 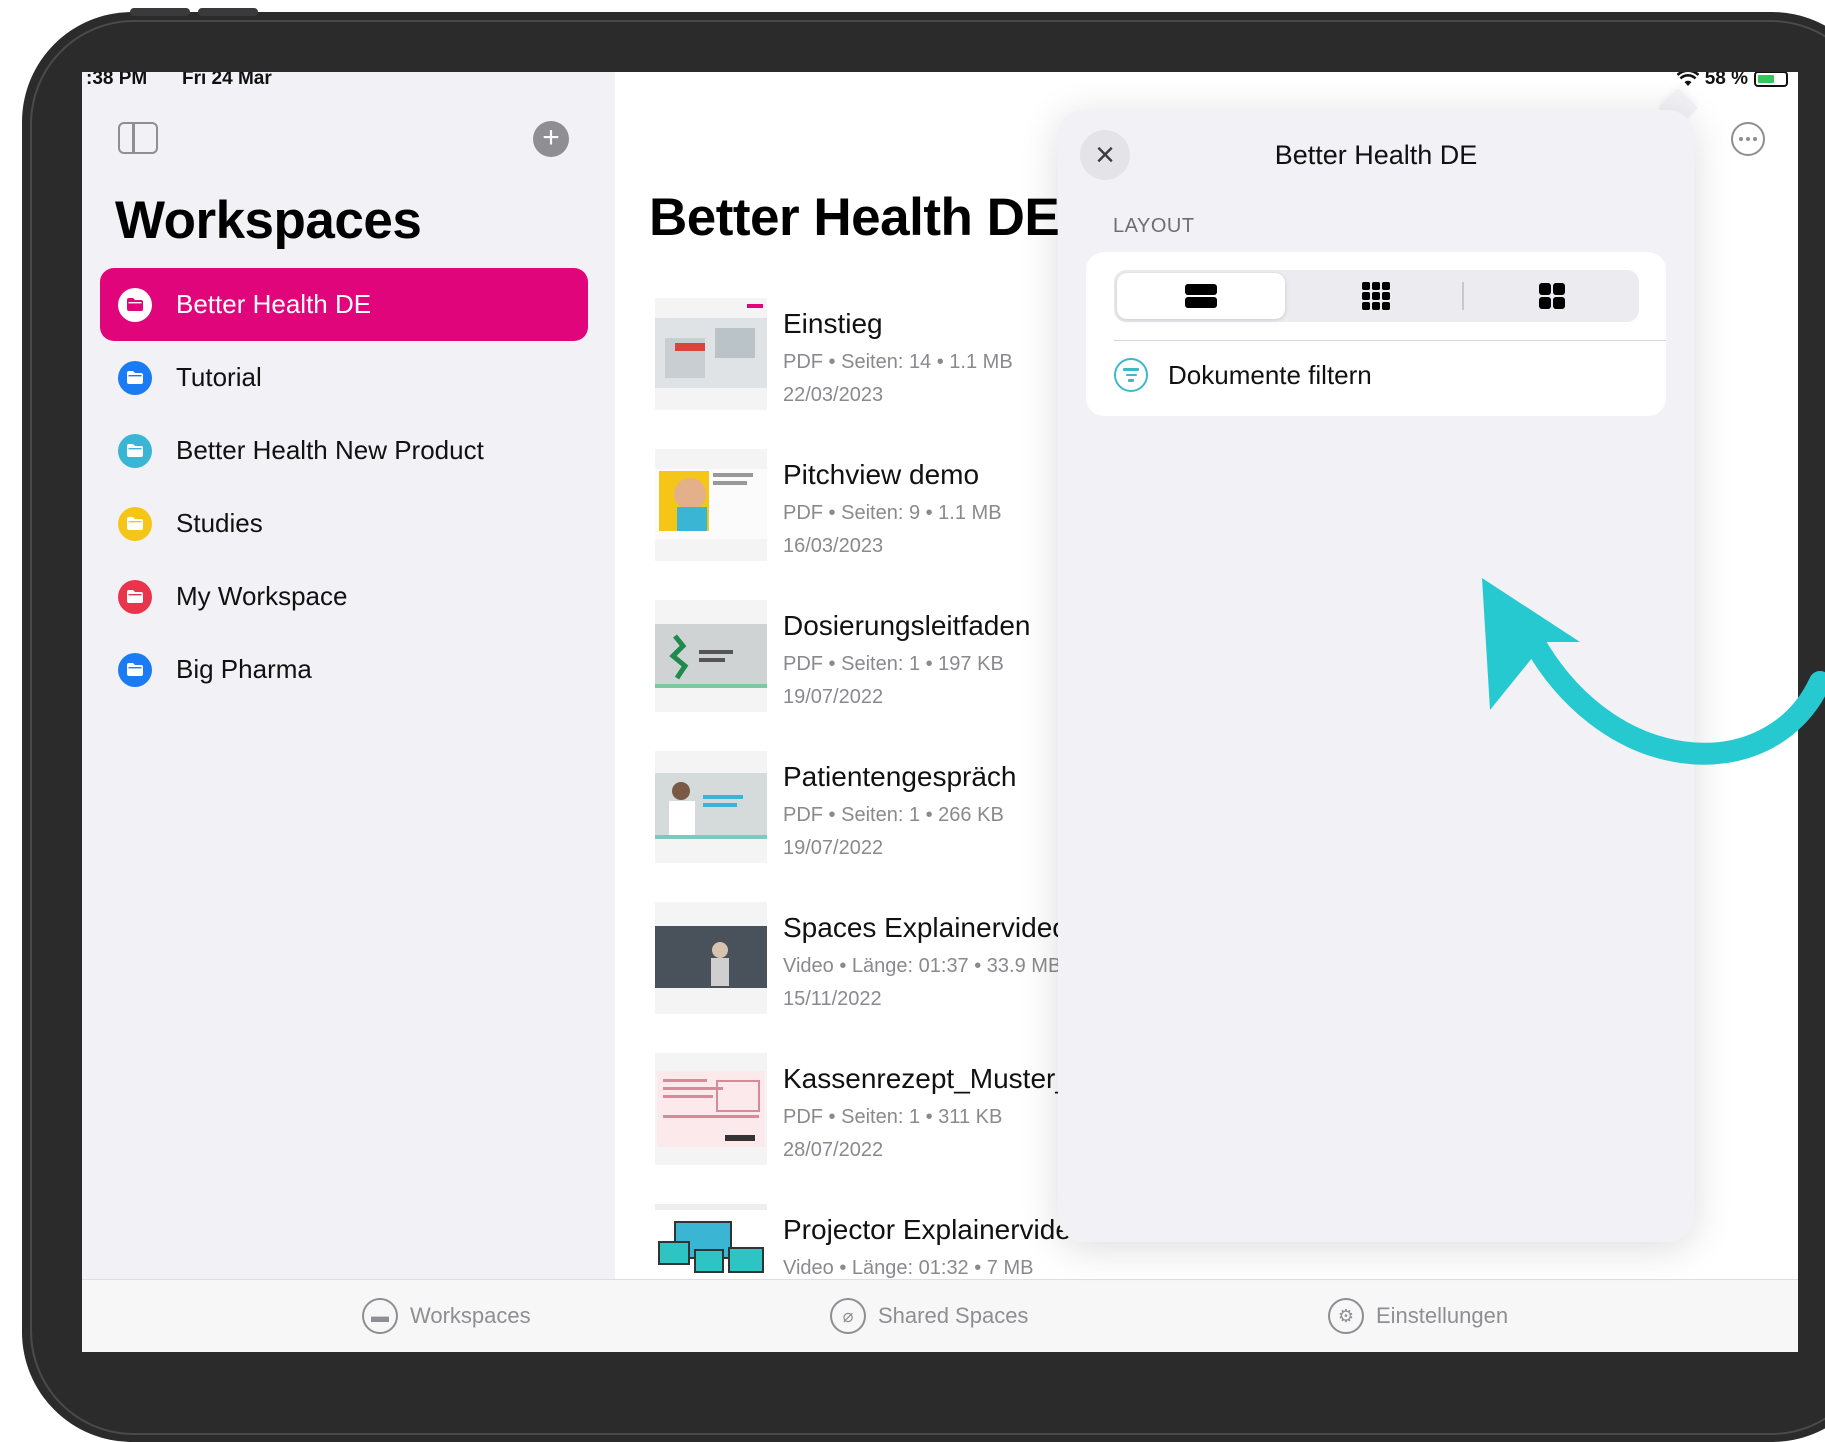 What do you see at coordinates (1463, 296) in the screenshot?
I see `segment-divider` at bounding box center [1463, 296].